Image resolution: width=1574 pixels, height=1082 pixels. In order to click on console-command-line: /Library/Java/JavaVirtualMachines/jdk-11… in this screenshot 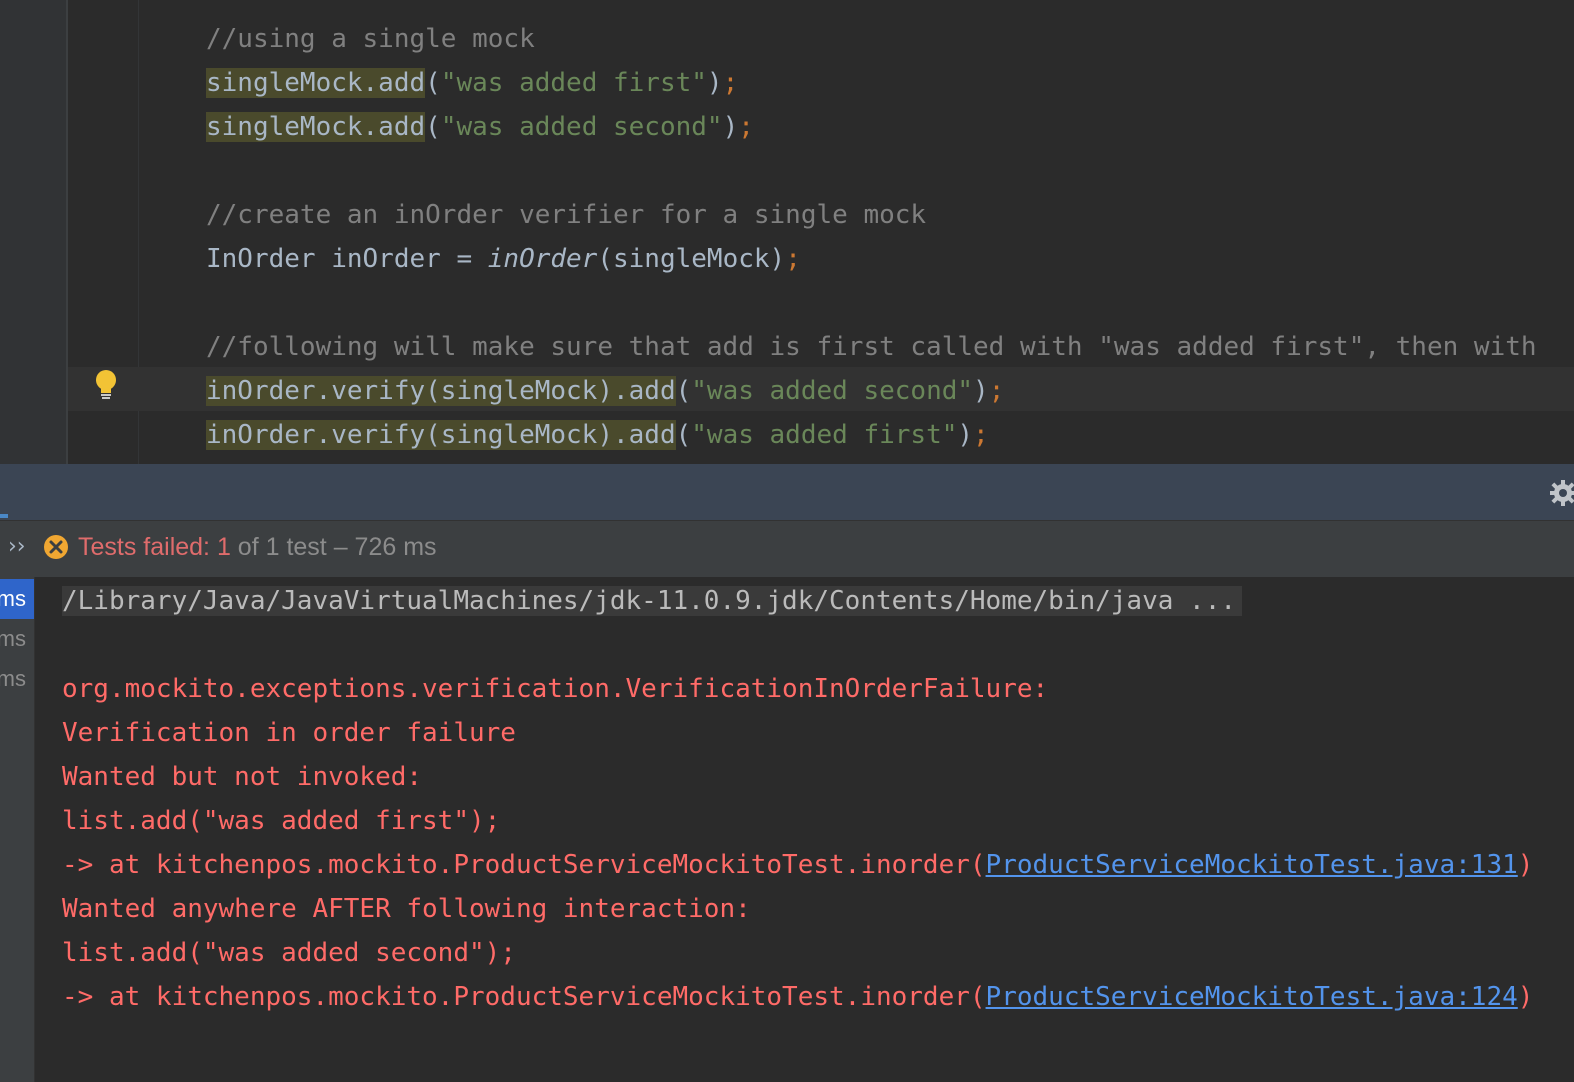, I will do `click(652, 601)`.